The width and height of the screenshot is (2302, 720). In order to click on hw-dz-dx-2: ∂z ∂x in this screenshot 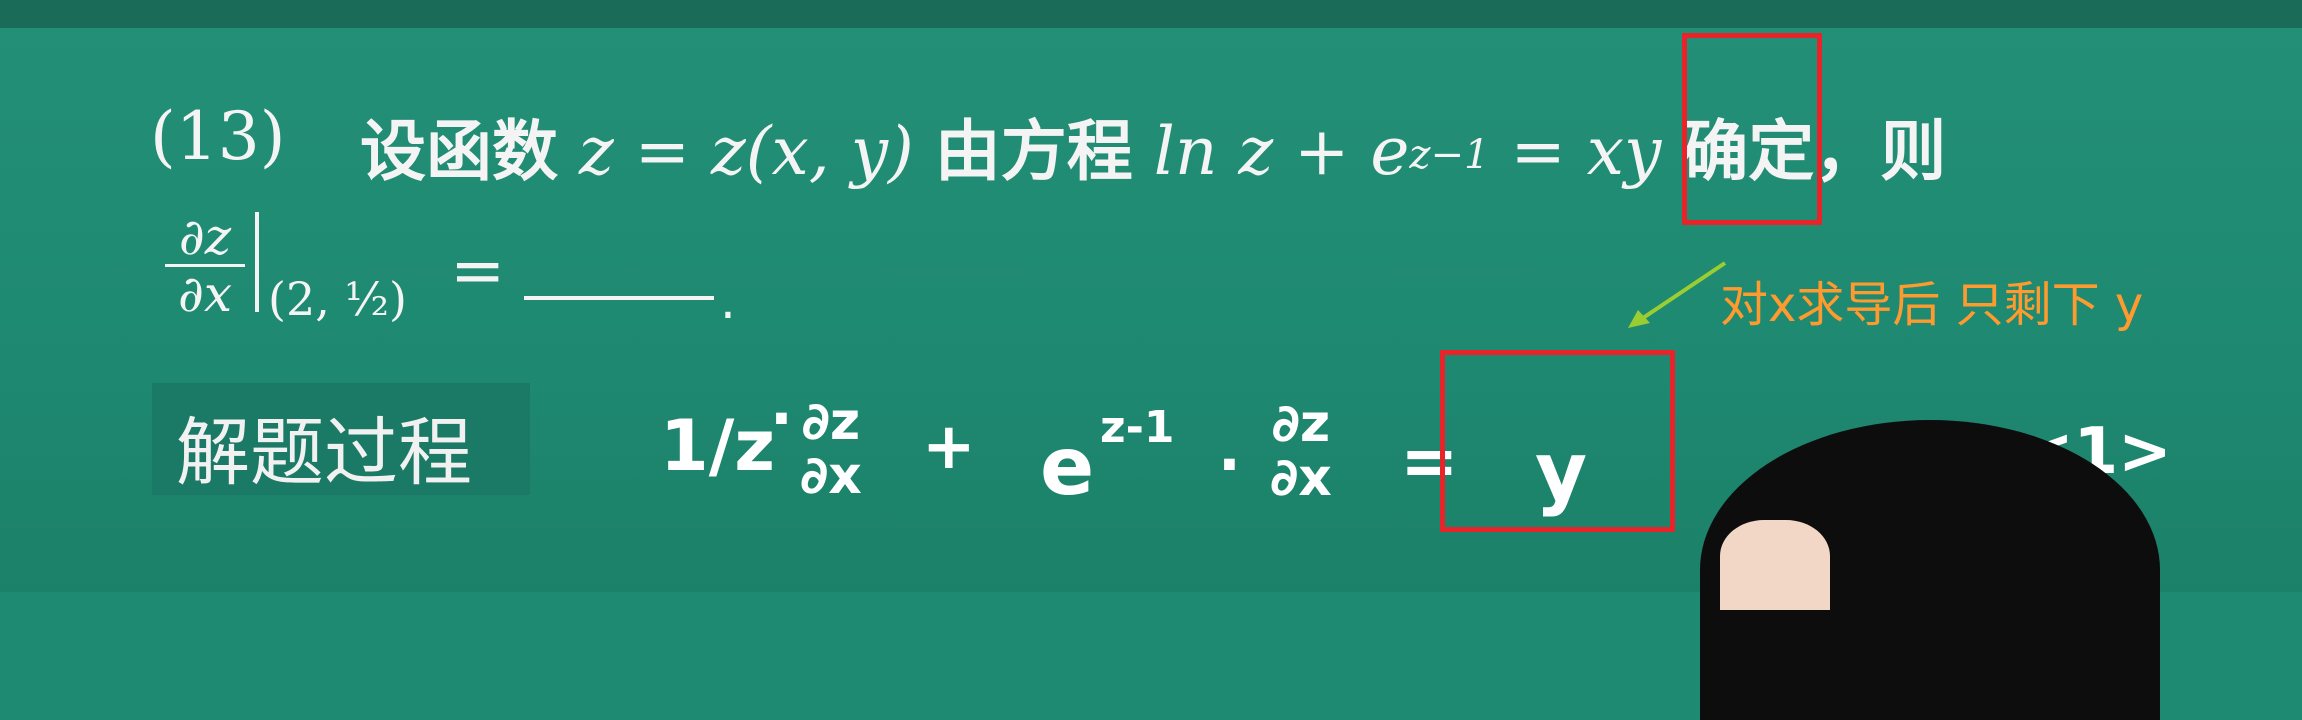, I will do `click(1301, 451)`.